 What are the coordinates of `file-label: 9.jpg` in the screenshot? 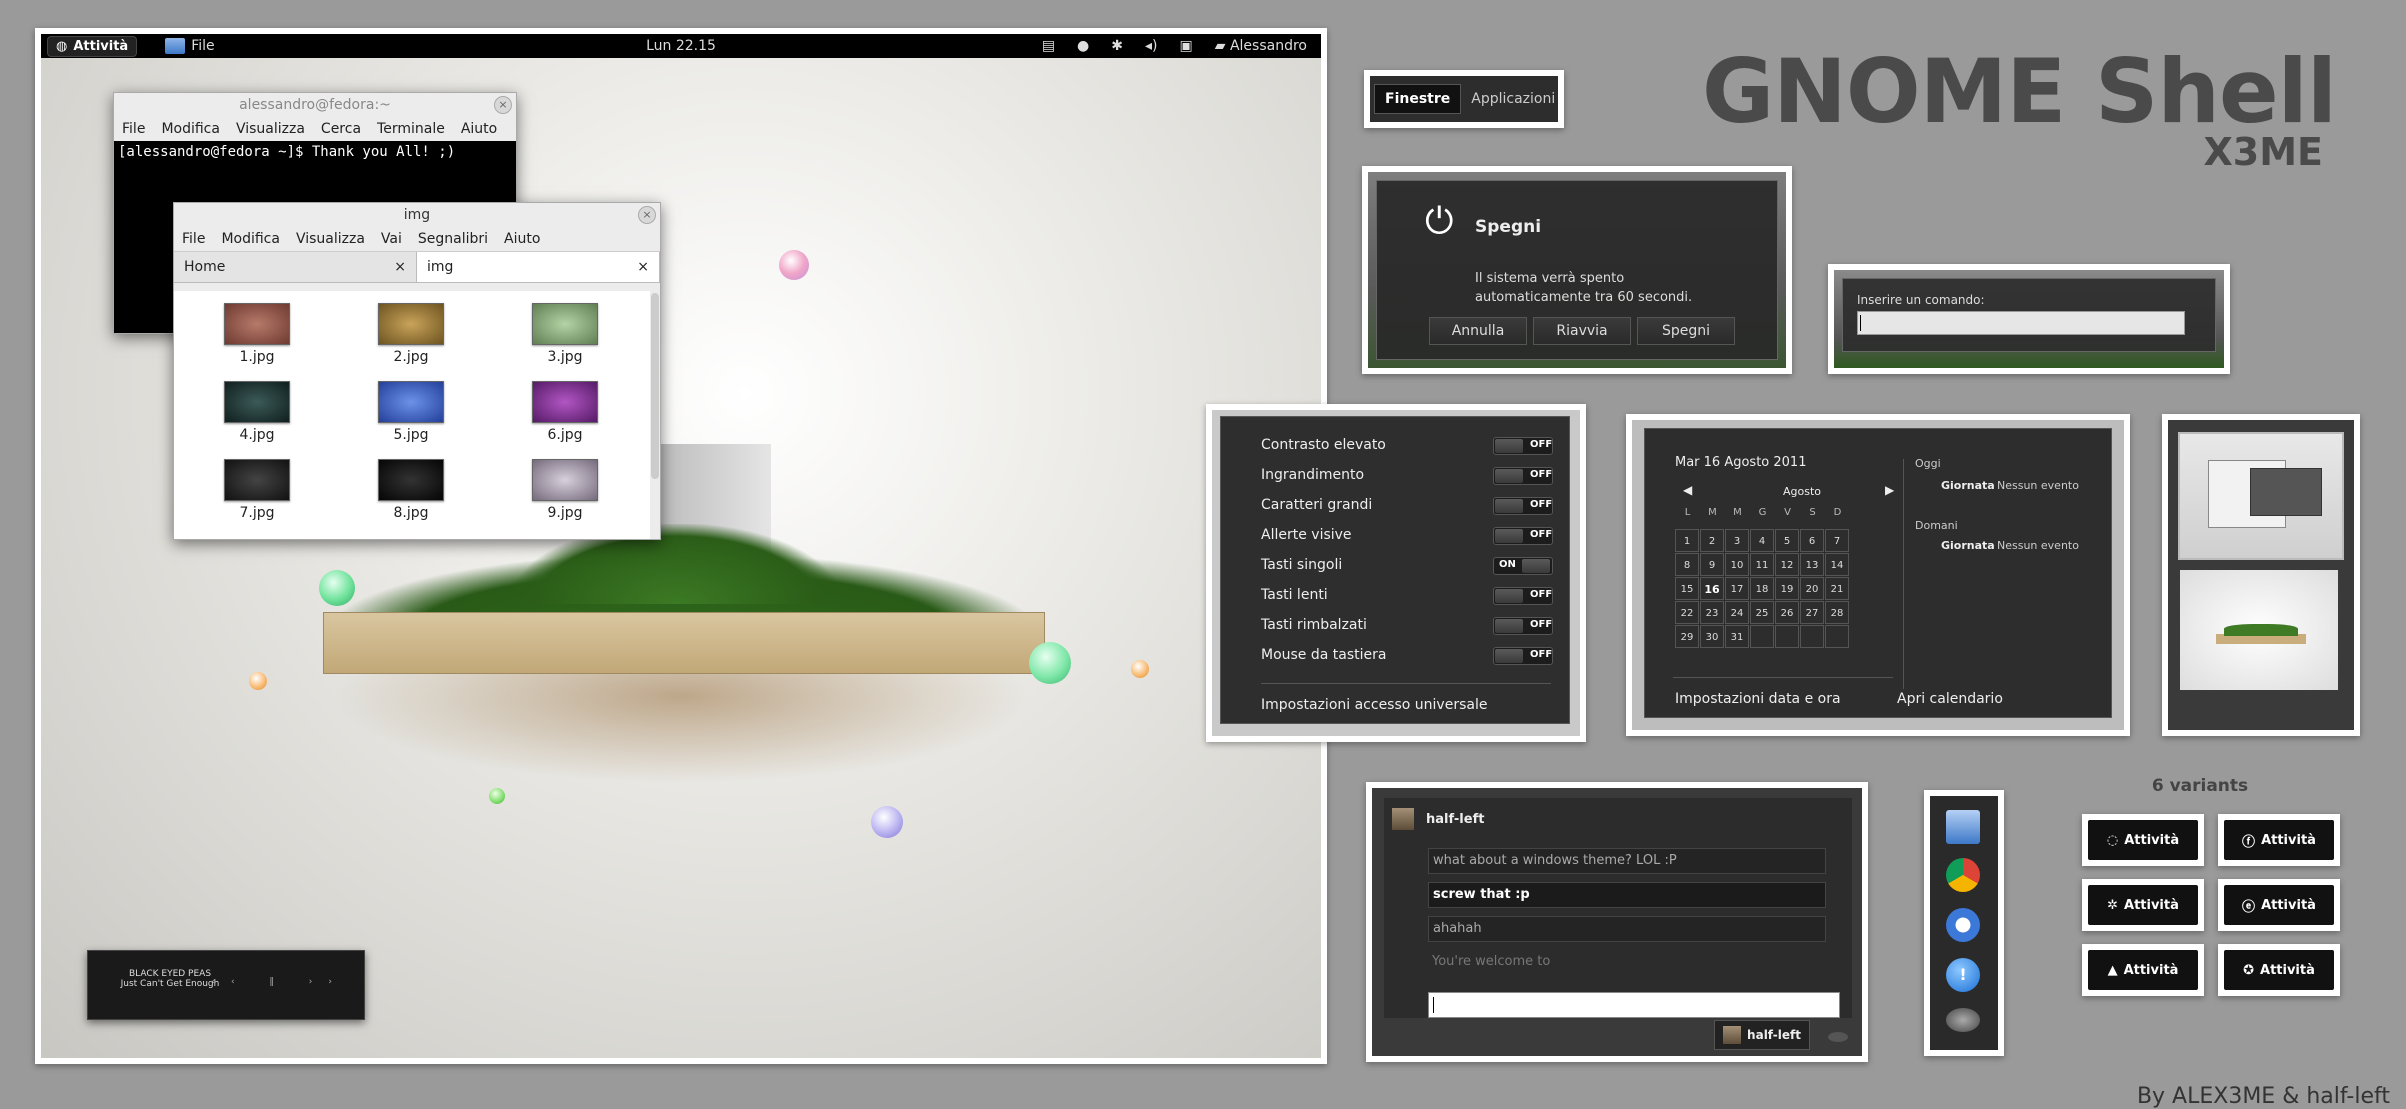 It's located at (565, 513).